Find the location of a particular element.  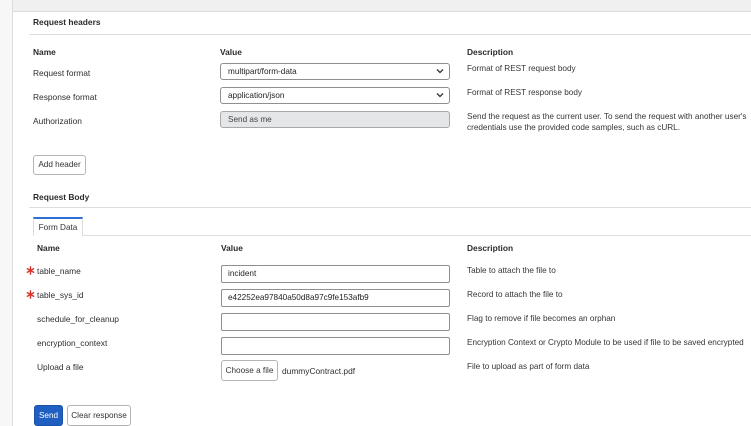

table-sys-id-label: table_sys_id is located at coordinates (60, 295).